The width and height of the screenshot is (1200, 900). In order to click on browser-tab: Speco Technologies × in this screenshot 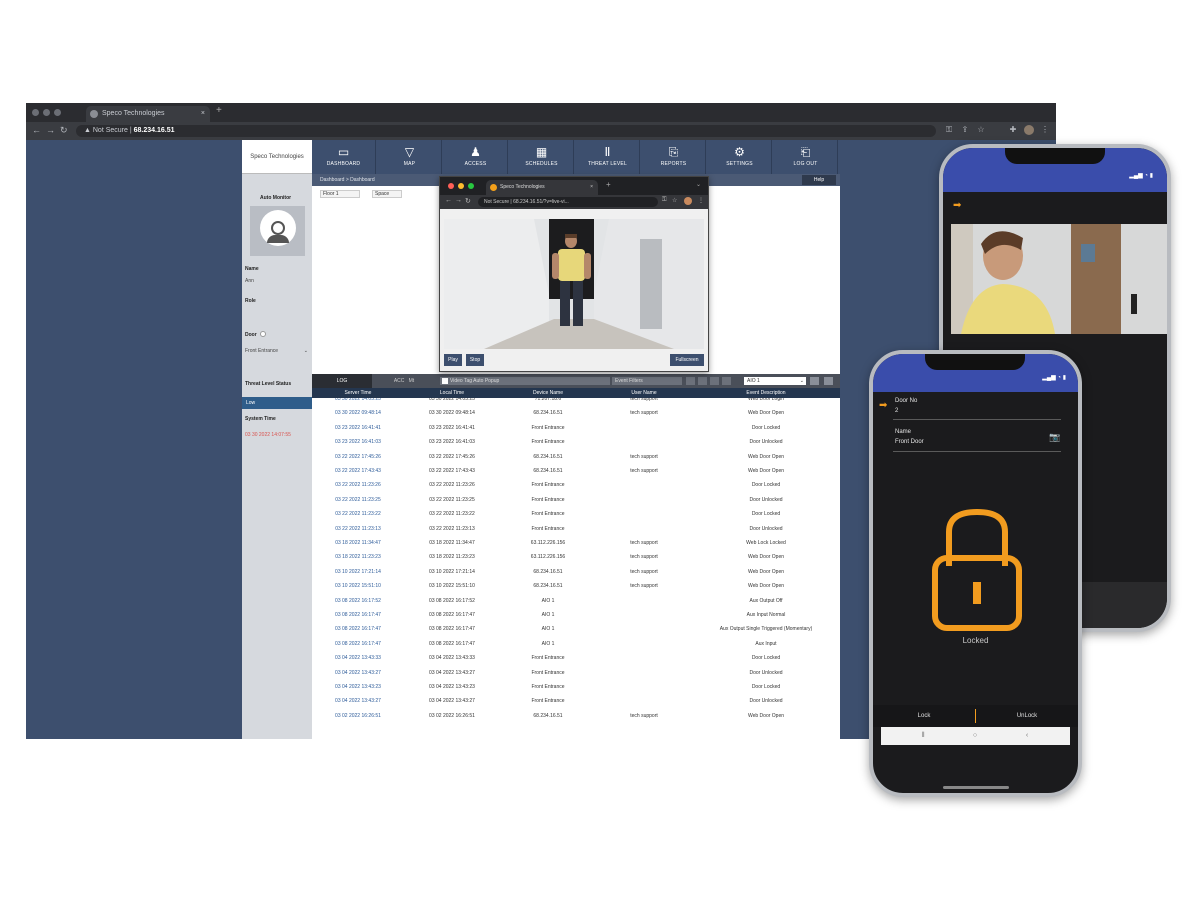, I will do `click(148, 114)`.